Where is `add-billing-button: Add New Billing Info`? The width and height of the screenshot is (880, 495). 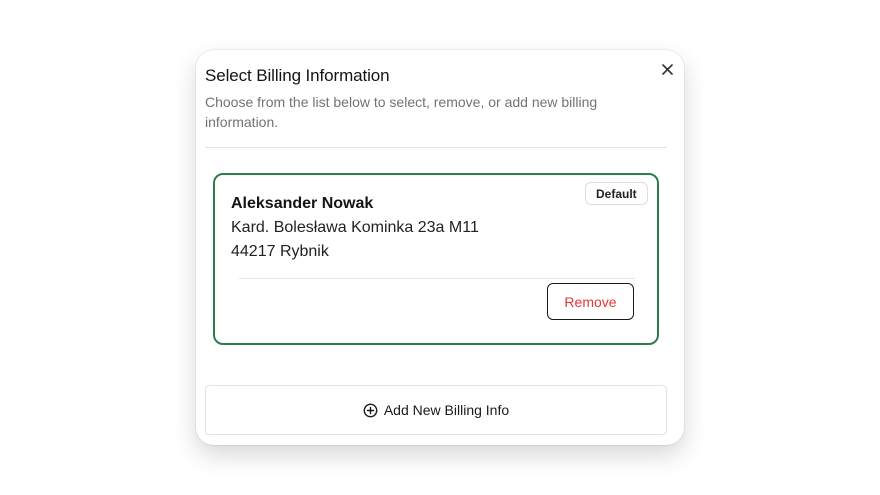 add-billing-button: Add New Billing Info is located at coordinates (436, 410).